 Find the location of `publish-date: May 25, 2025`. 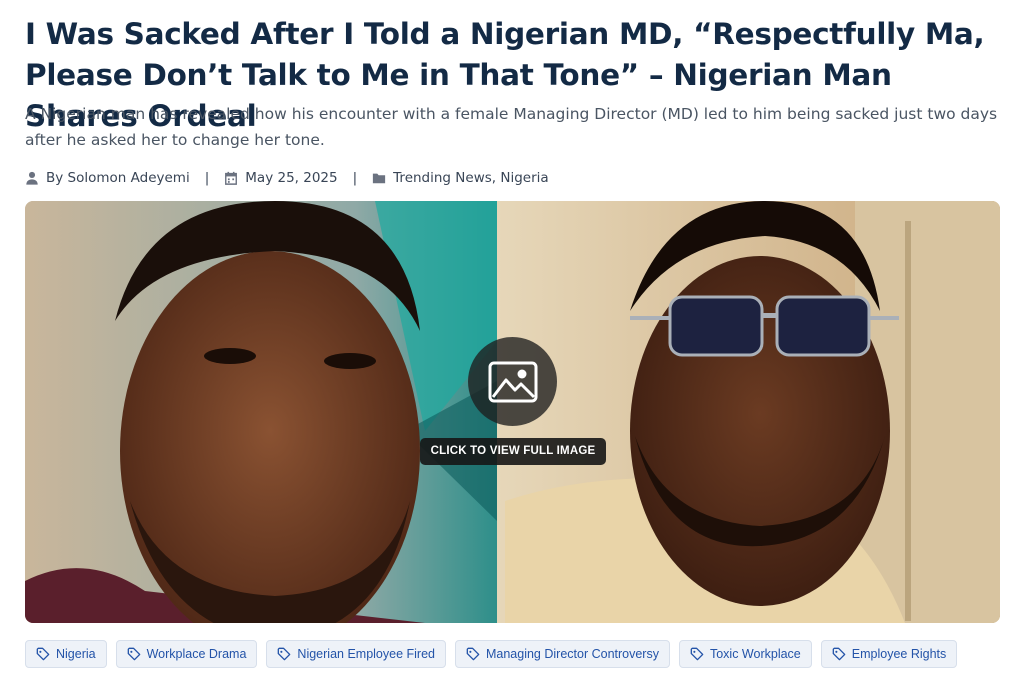

publish-date: May 25, 2025 is located at coordinates (291, 178).